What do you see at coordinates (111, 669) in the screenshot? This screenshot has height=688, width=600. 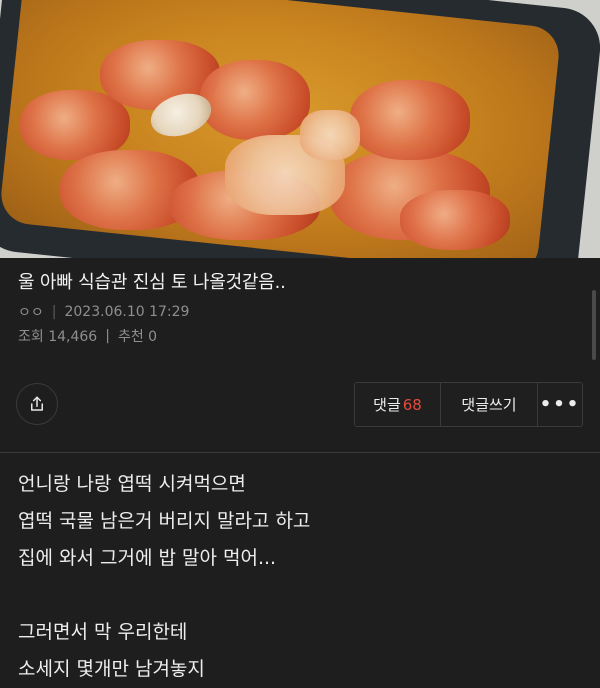 I see `body-line: 소세지 몇개만 남겨놓지` at bounding box center [111, 669].